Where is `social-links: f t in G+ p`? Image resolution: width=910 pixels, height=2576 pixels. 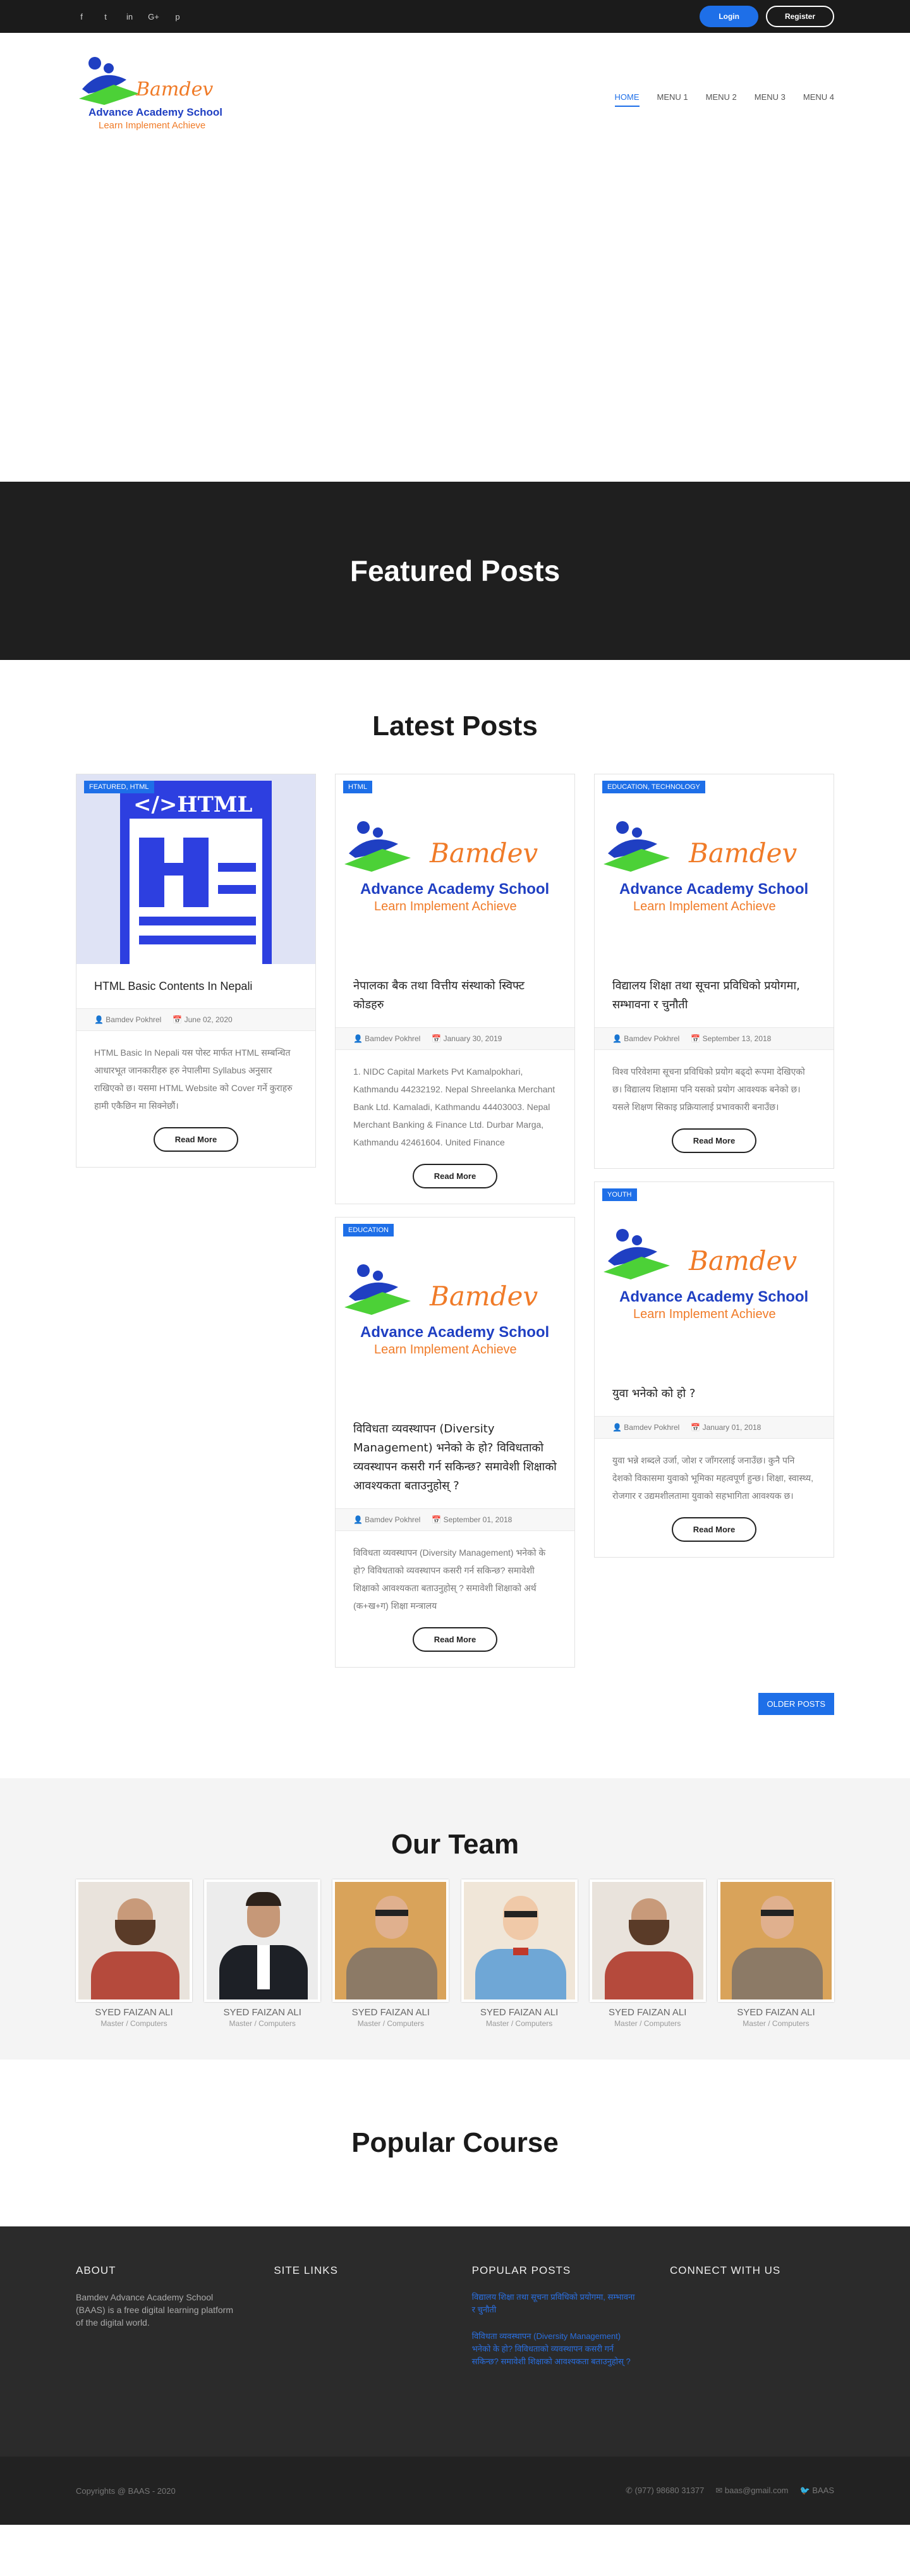
social-links: f t in G+ p is located at coordinates (129, 16).